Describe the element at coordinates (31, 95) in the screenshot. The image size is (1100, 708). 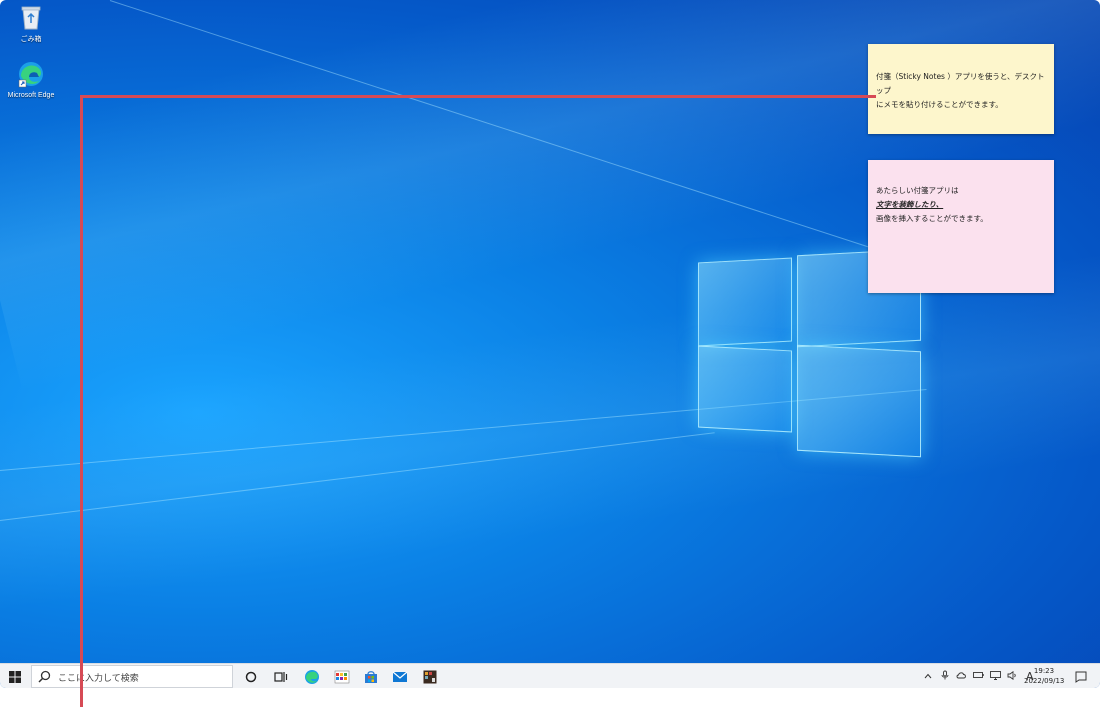
I see `edge-label: Microsoft Edge` at that location.